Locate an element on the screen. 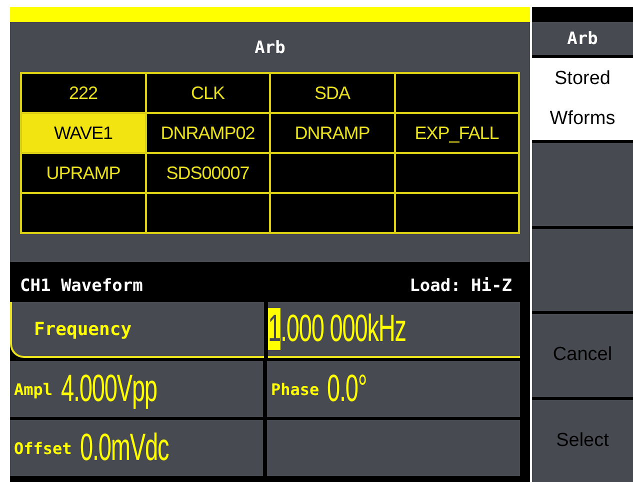 The width and height of the screenshot is (633, 482). value-readout: 0.0° is located at coordinates (347, 389).